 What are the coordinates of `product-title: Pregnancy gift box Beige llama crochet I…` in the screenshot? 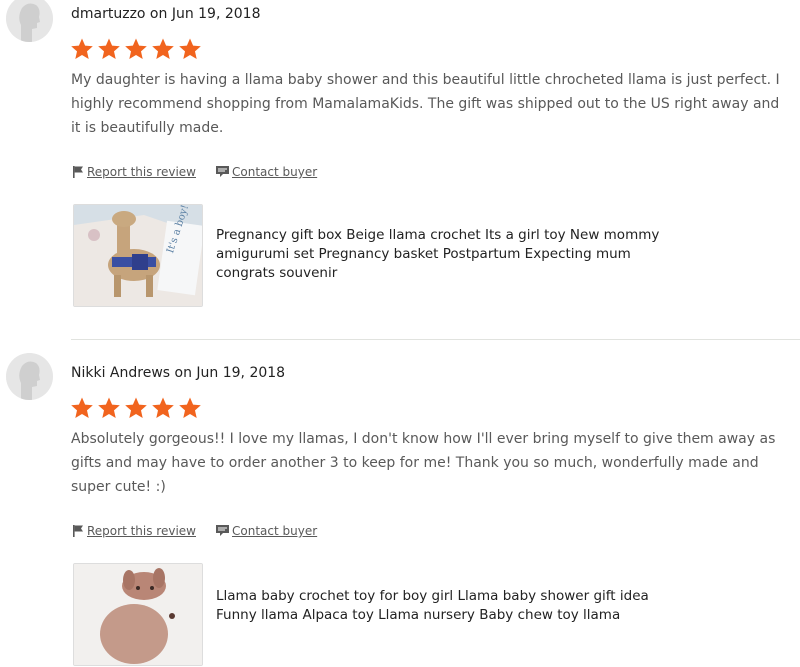 It's located at (441, 254).